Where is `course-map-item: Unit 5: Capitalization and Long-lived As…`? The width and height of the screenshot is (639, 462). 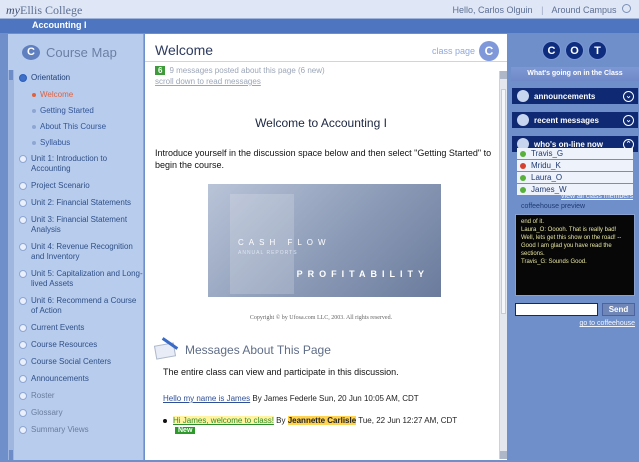 course-map-item: Unit 5: Capitalization and Long-lived As… is located at coordinates (81, 279).